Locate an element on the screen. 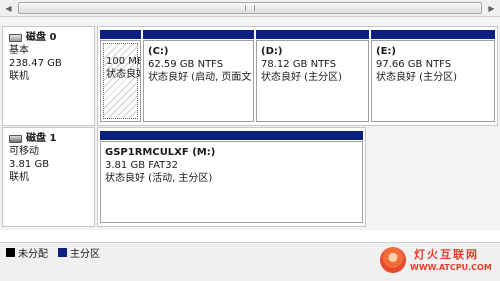 The image size is (500, 281). scrollbar-grip-icon is located at coordinates (250, 8).